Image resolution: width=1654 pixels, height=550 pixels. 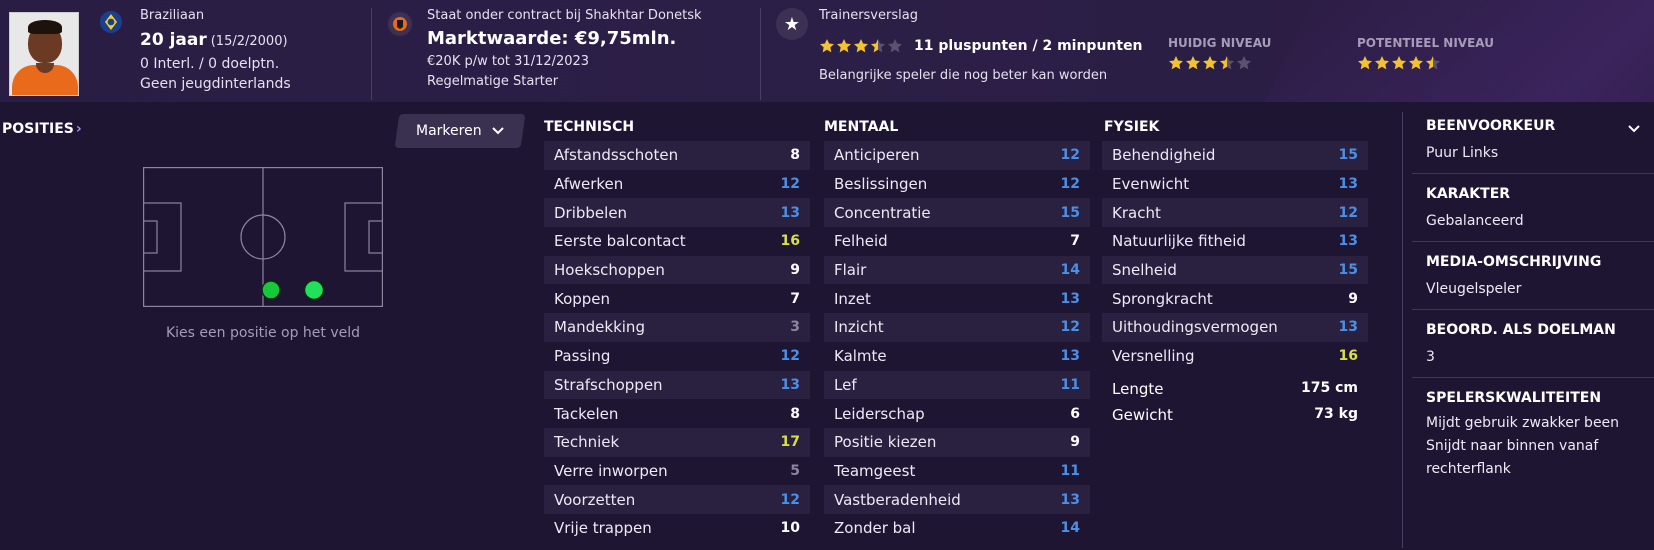 What do you see at coordinates (1235, 155) in the screenshot?
I see `attribute-row: Behendigheid 15` at bounding box center [1235, 155].